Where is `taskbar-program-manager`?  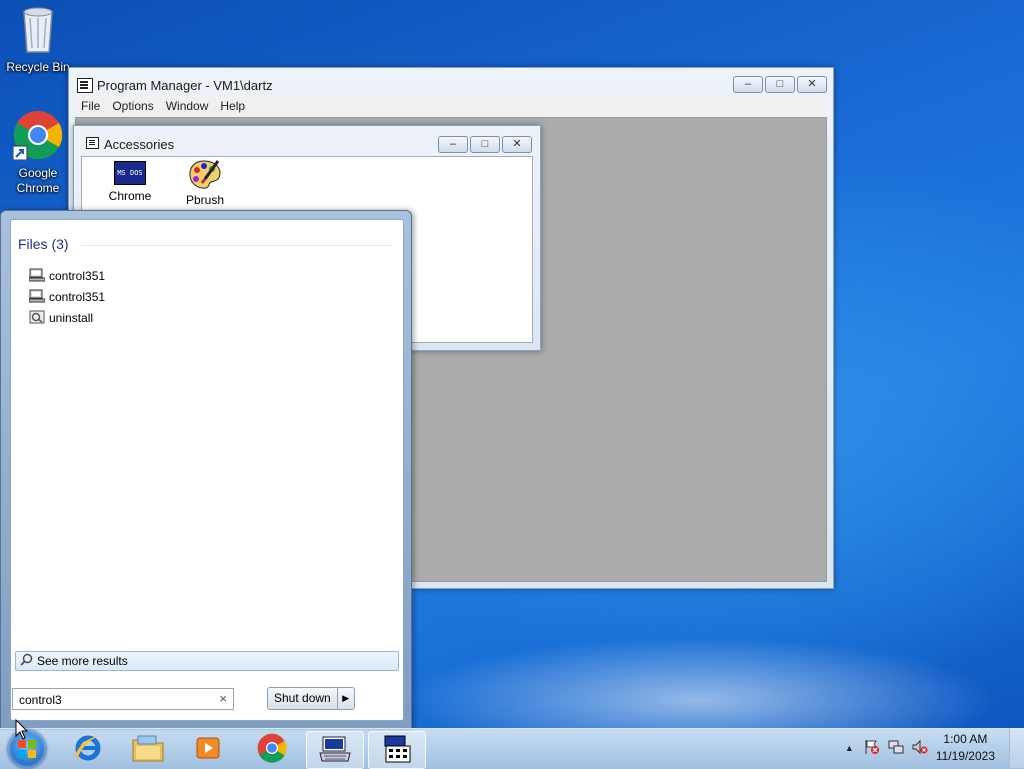 taskbar-program-manager is located at coordinates (397, 750).